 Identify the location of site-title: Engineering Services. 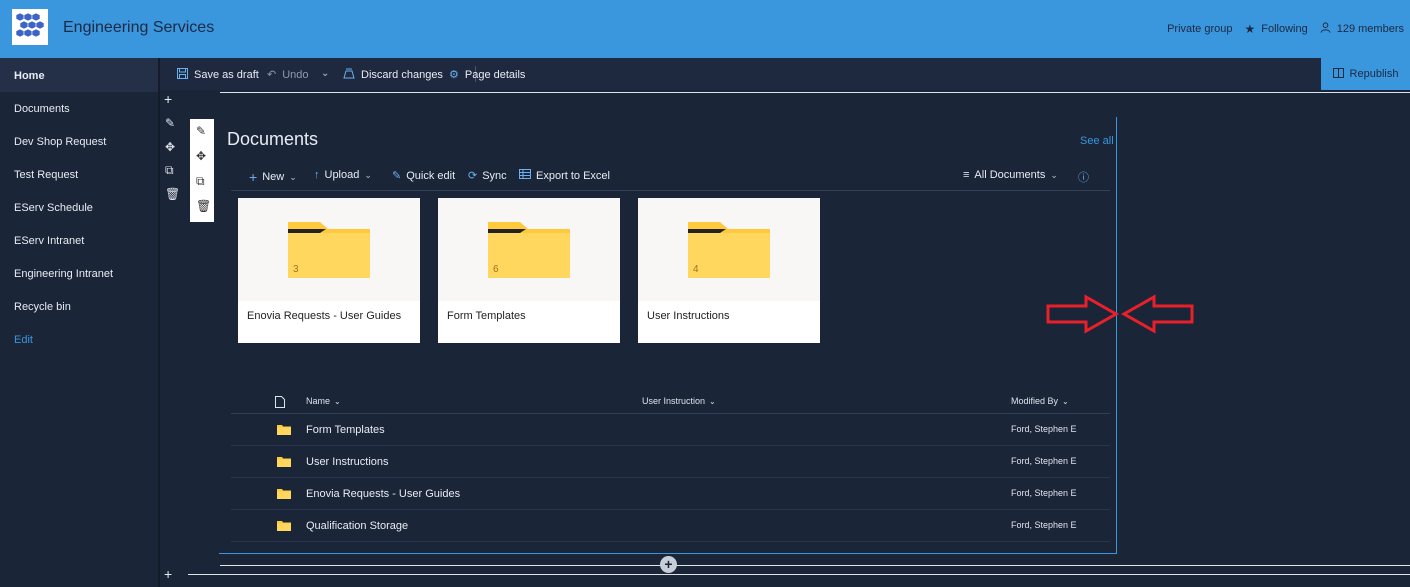
(138, 28).